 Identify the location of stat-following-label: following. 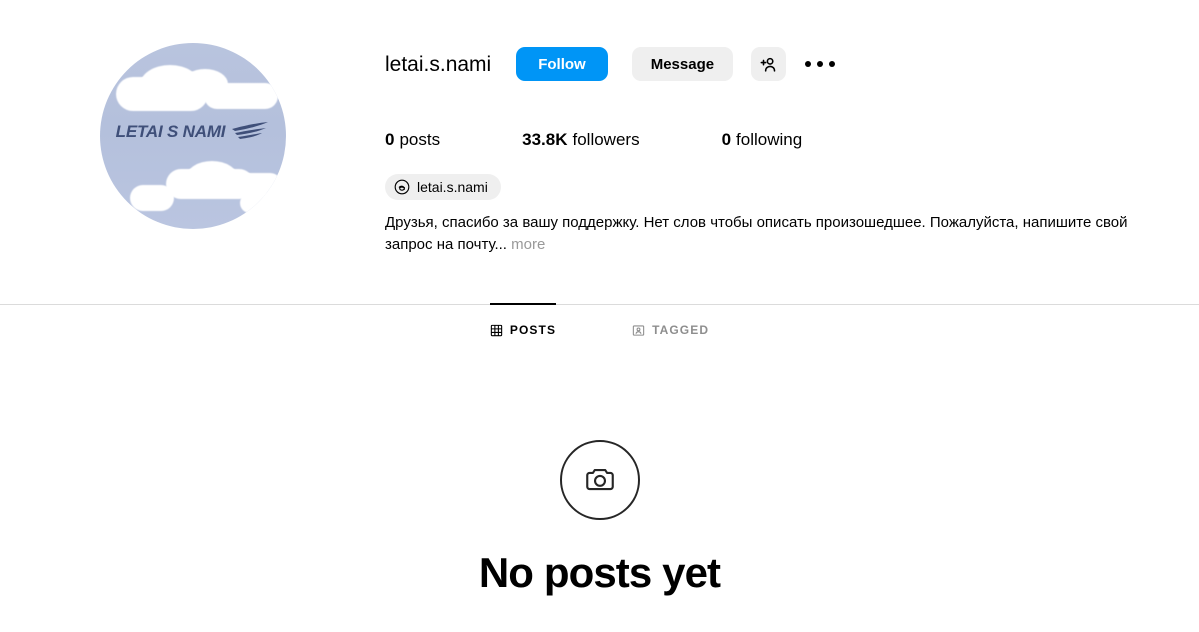
(769, 139).